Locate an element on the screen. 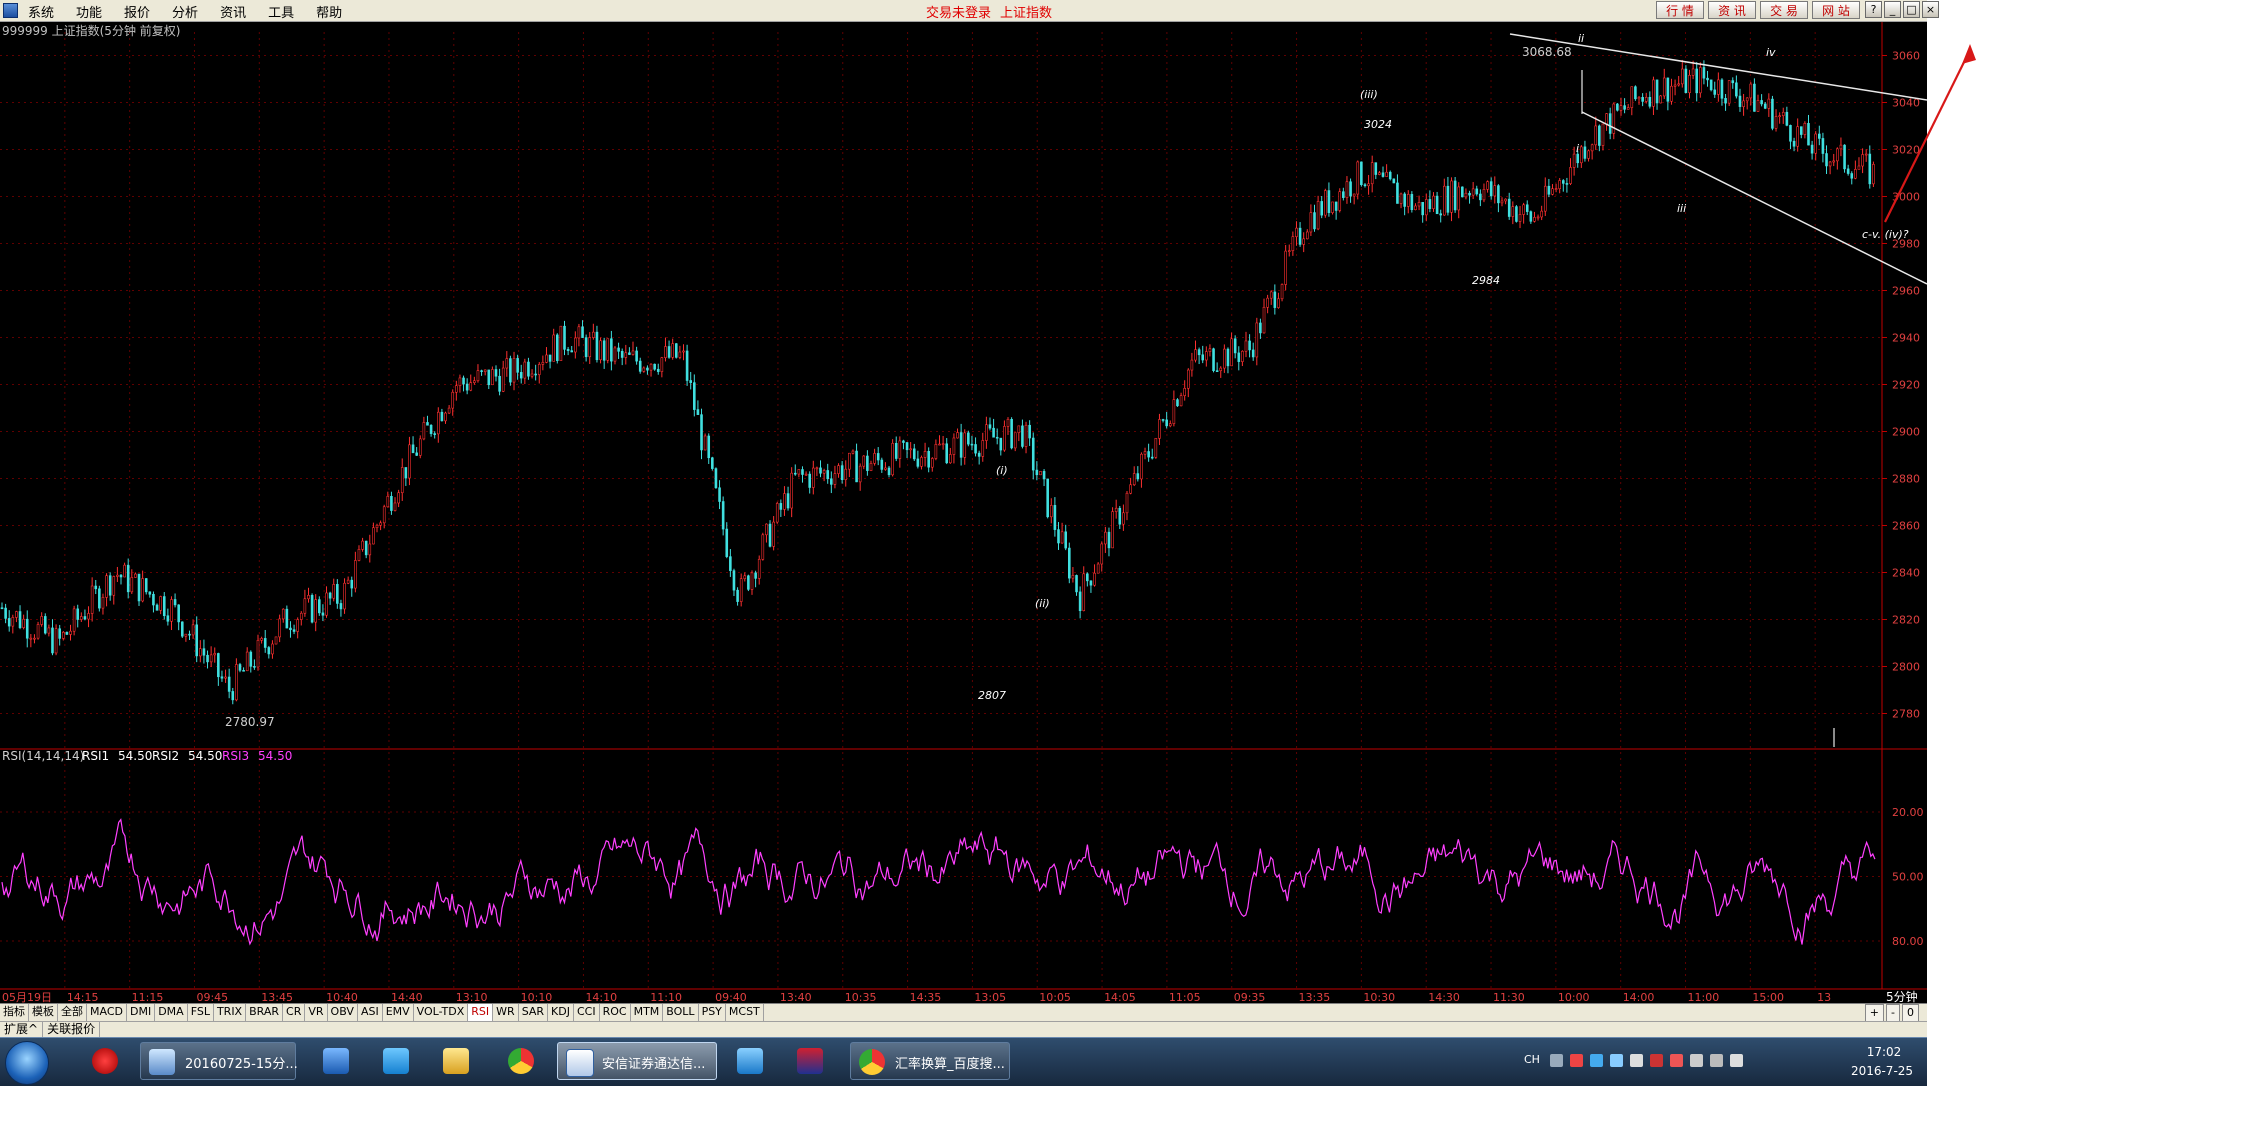  minimize-icon: _ is located at coordinates (1892, 9).